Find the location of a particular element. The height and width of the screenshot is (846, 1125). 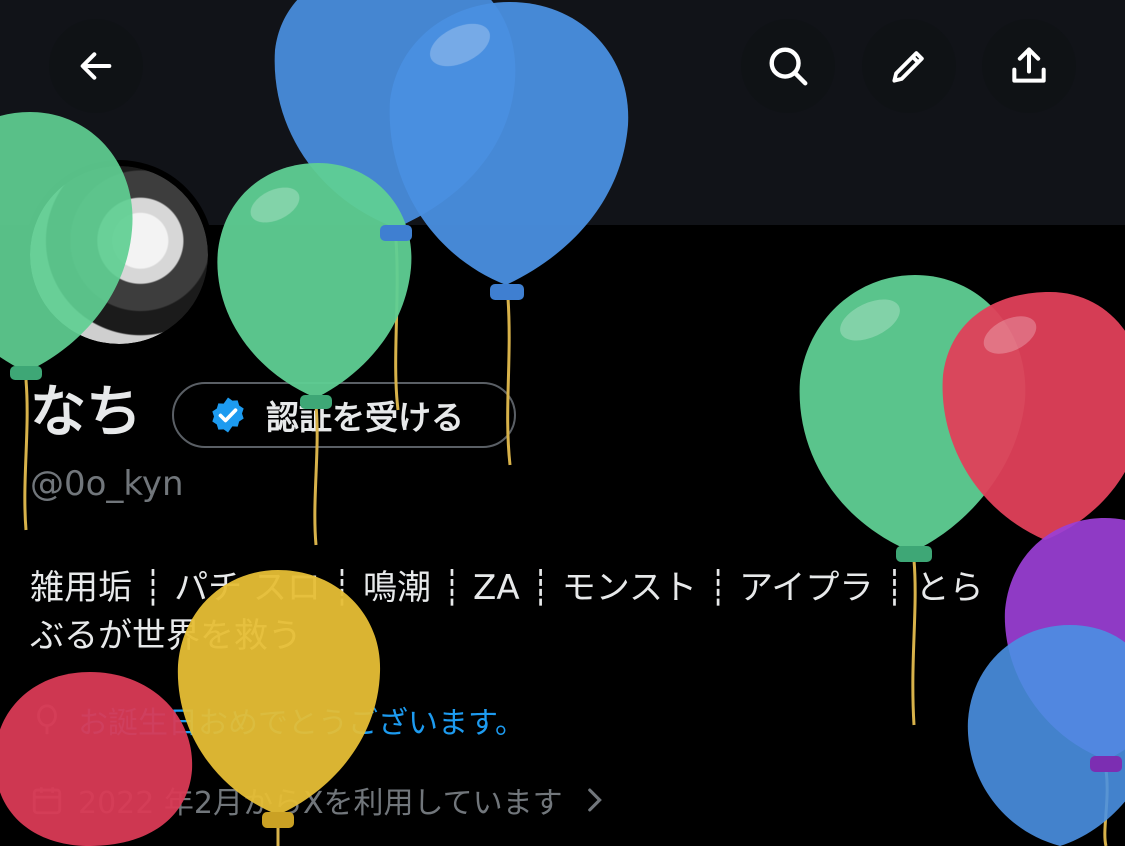

birthday-row: お誕生日おめでとうございます。 is located at coordinates (277, 720).